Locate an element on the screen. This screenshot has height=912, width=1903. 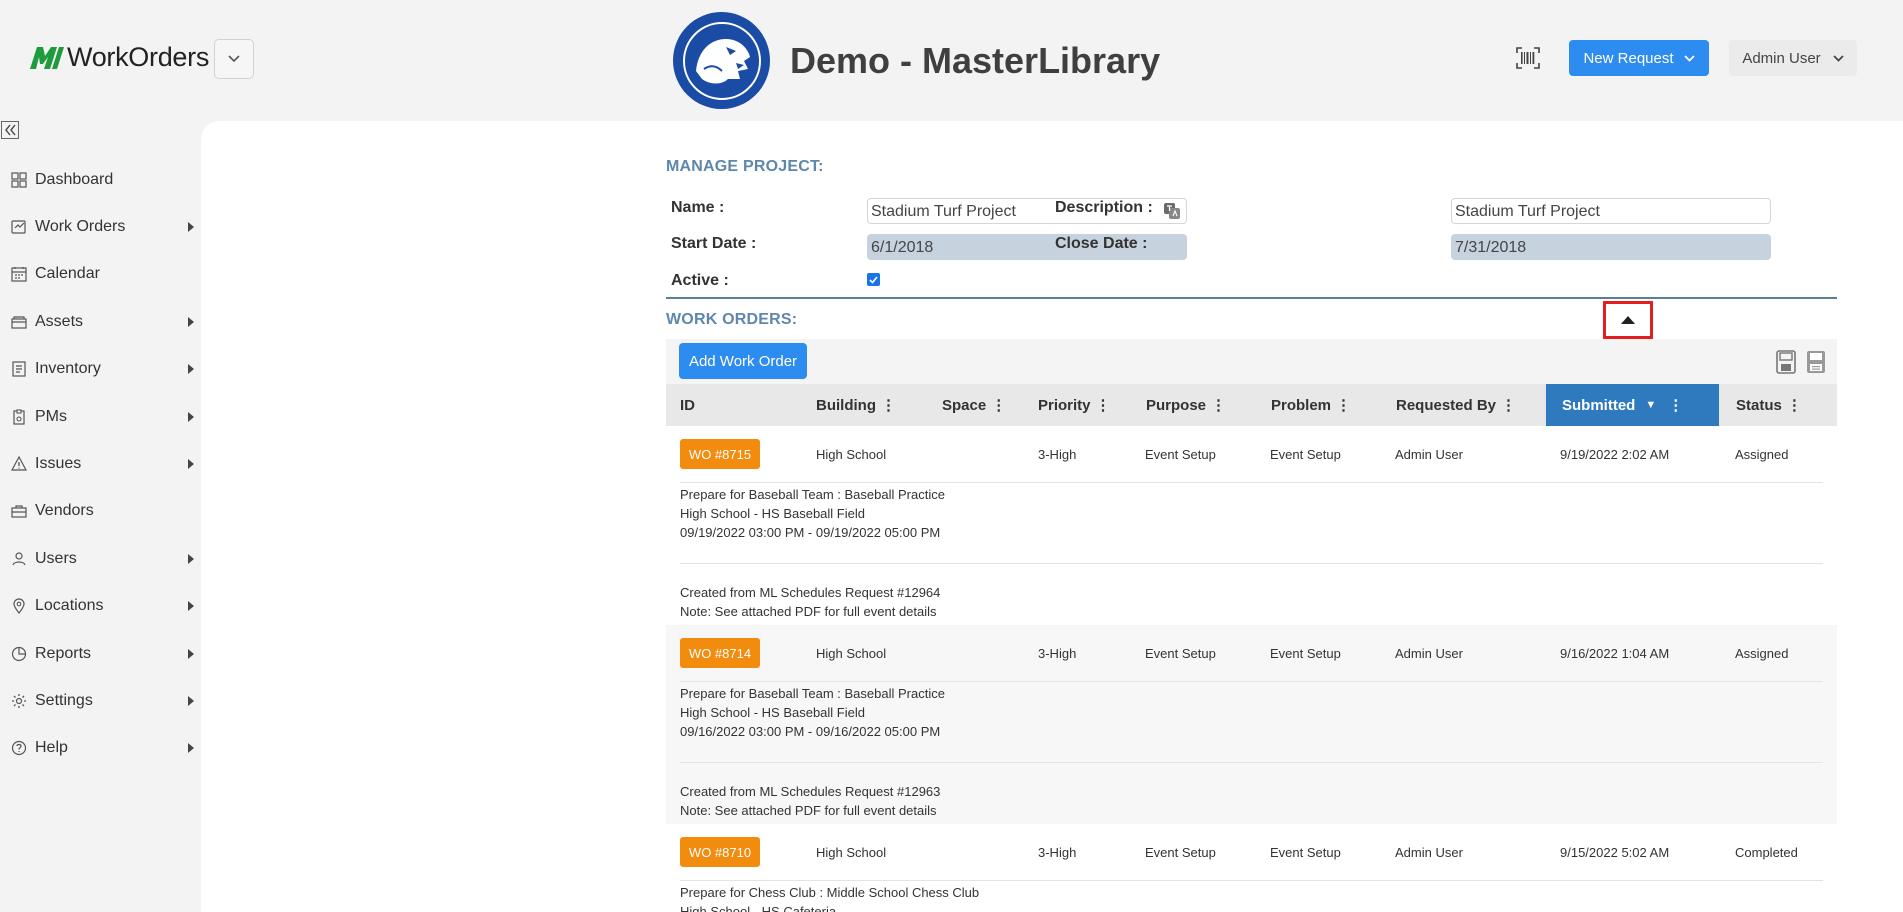
sort-desc-icon: ▼ is located at coordinates (1651, 405).